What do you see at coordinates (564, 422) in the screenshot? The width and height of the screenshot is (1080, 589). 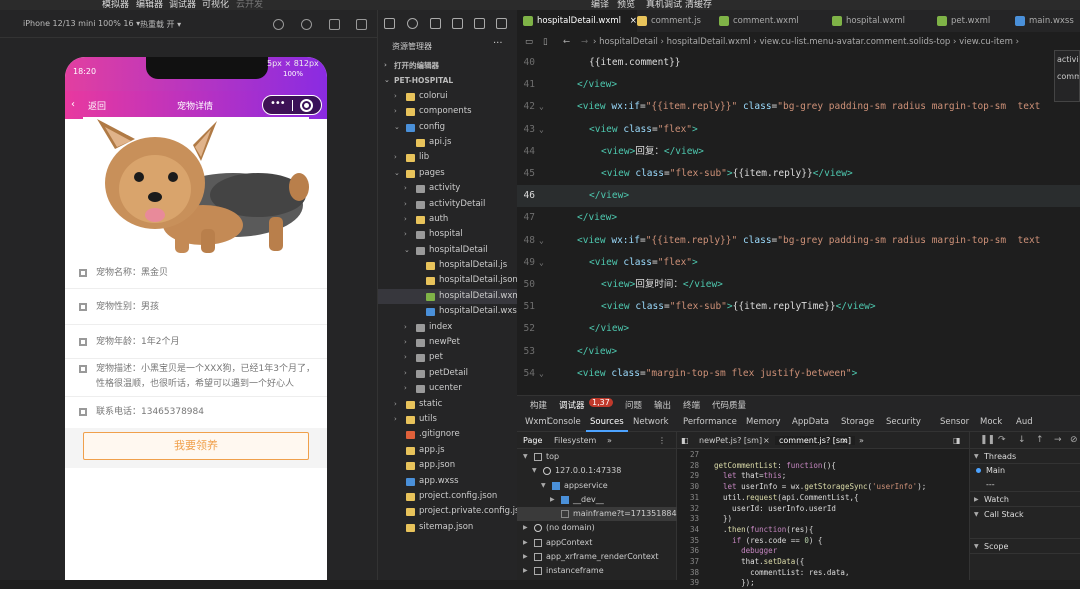 I see `subtab-console: Console` at bounding box center [564, 422].